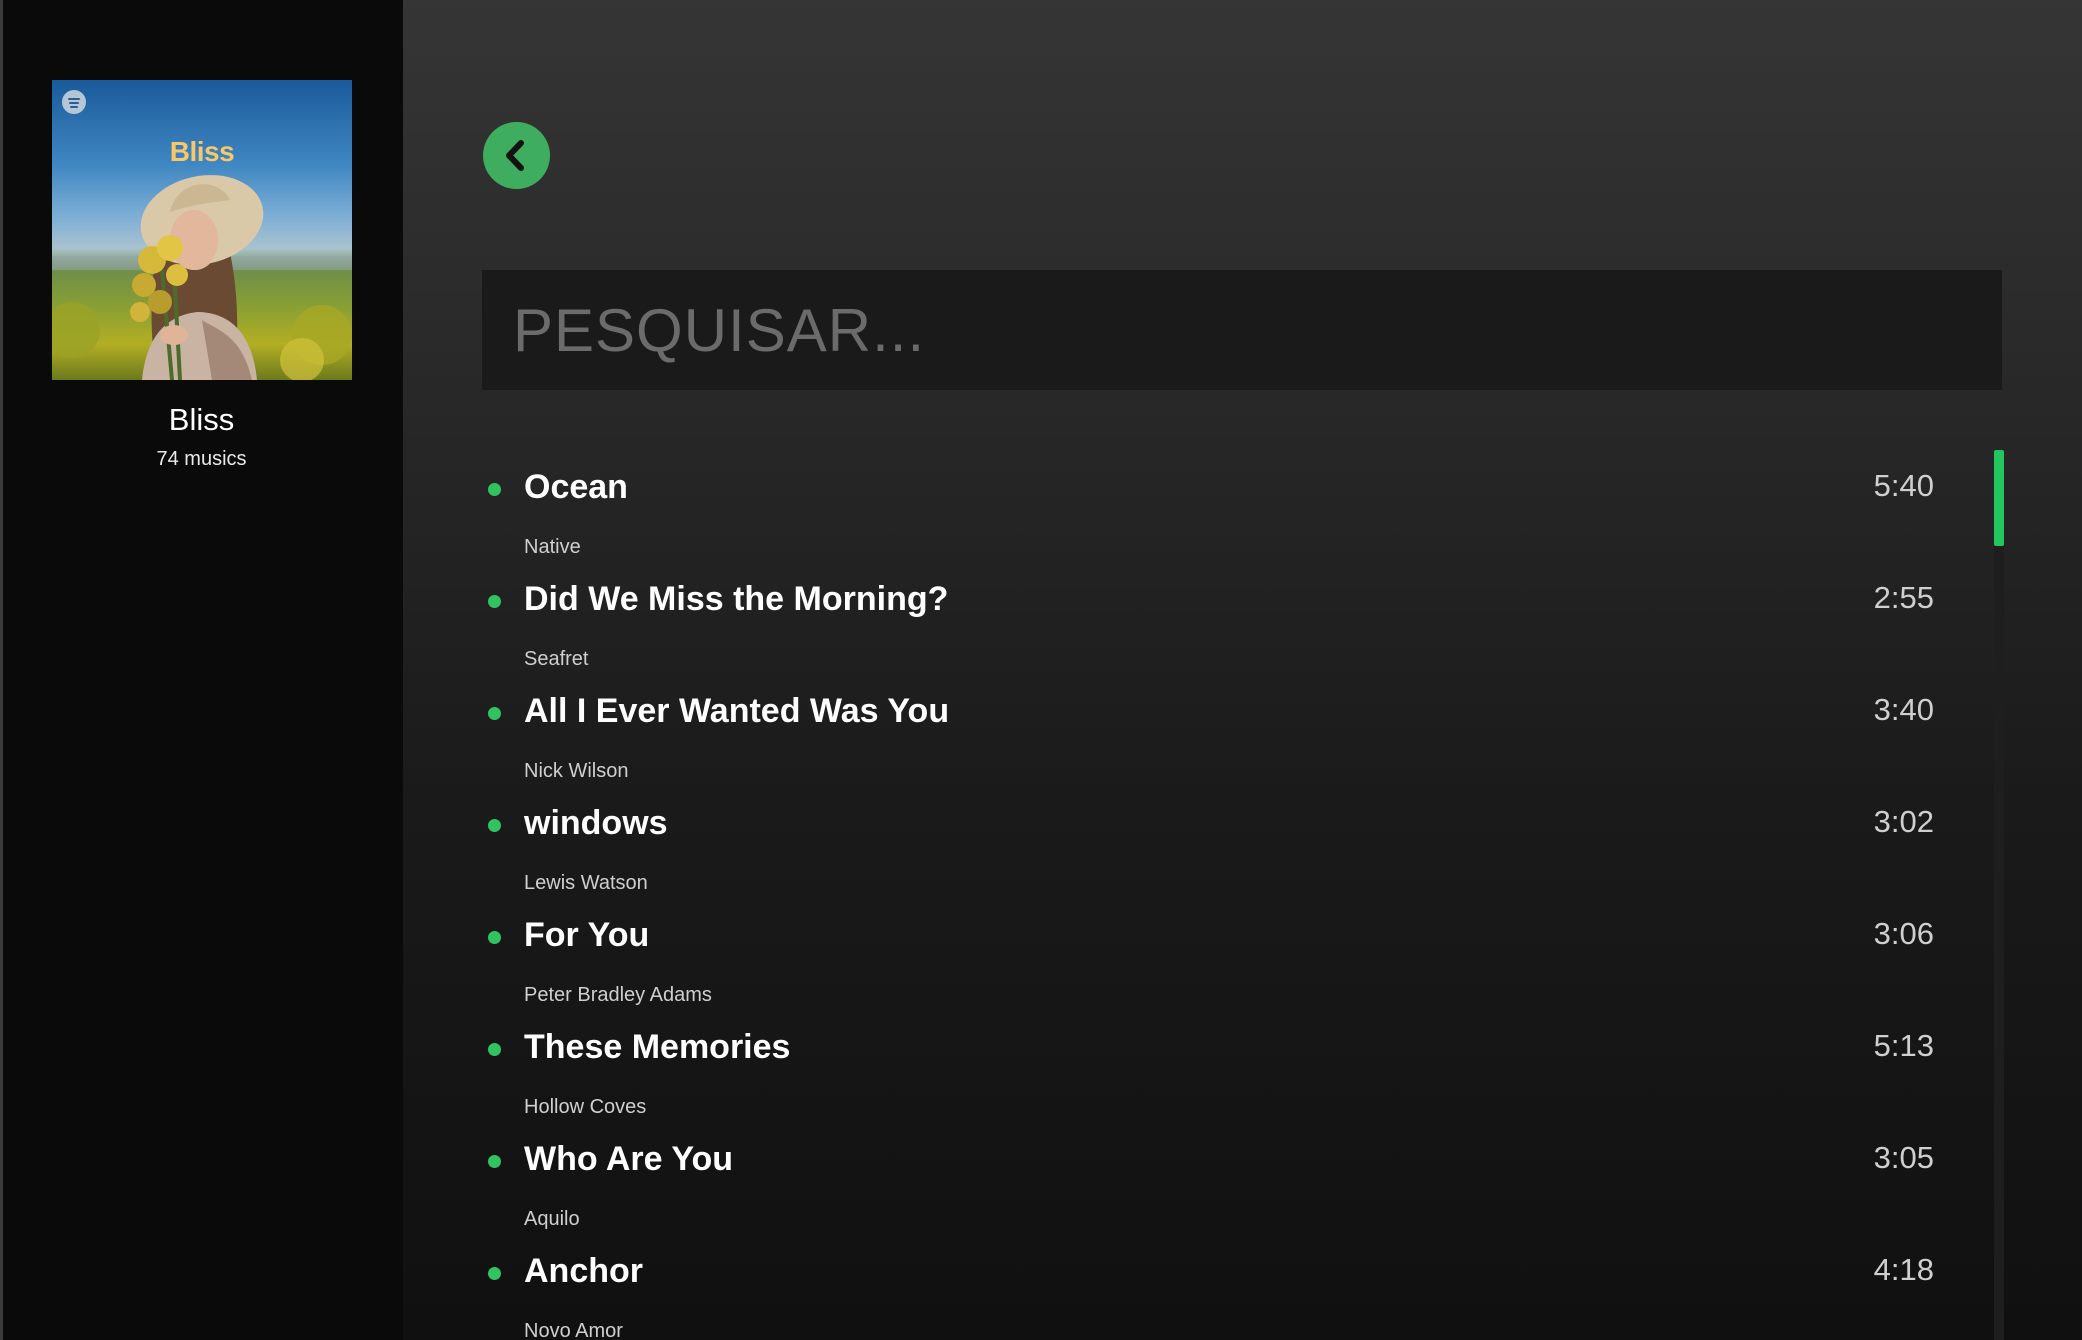 The height and width of the screenshot is (1340, 2082). I want to click on track-artist: Aquilo, so click(552, 1219).